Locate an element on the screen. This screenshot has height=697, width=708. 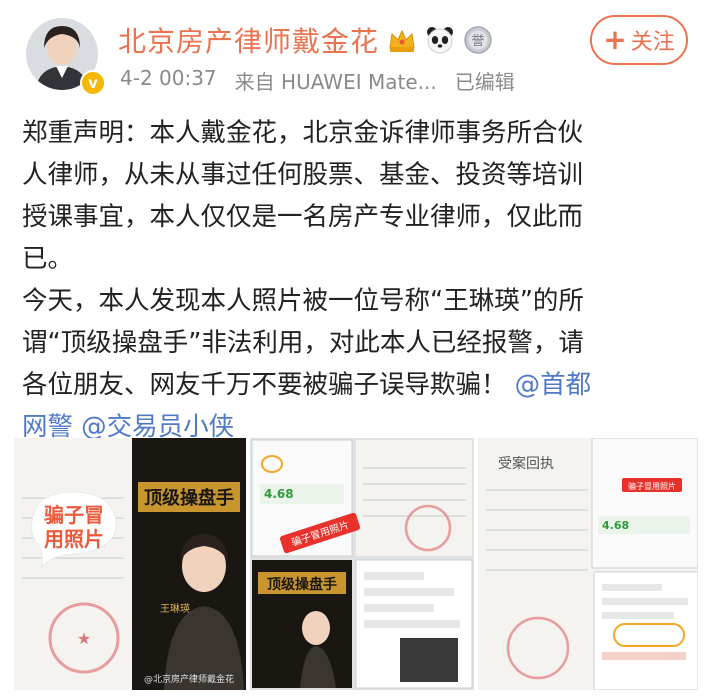
username-row: 北京房产律师戴金花 誉 is located at coordinates (305, 40).